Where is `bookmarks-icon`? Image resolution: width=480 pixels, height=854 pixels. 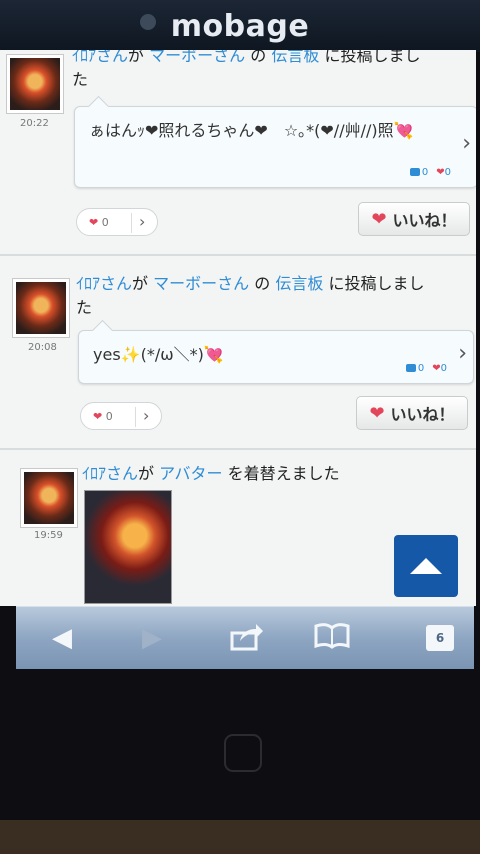 bookmarks-icon is located at coordinates (332, 639).